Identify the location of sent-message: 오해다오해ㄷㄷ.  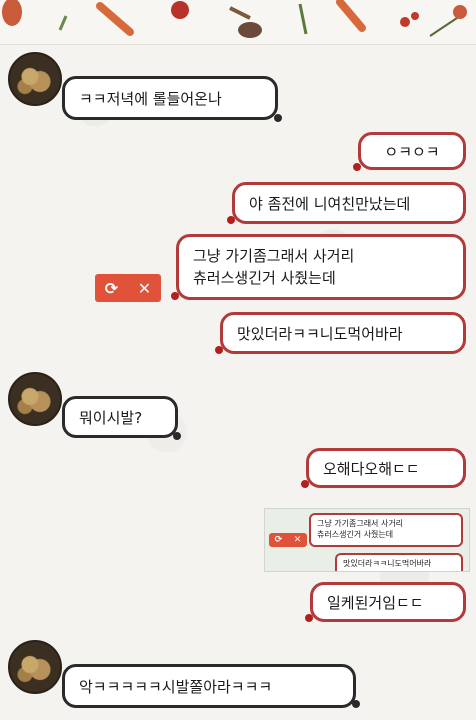
(386, 468).